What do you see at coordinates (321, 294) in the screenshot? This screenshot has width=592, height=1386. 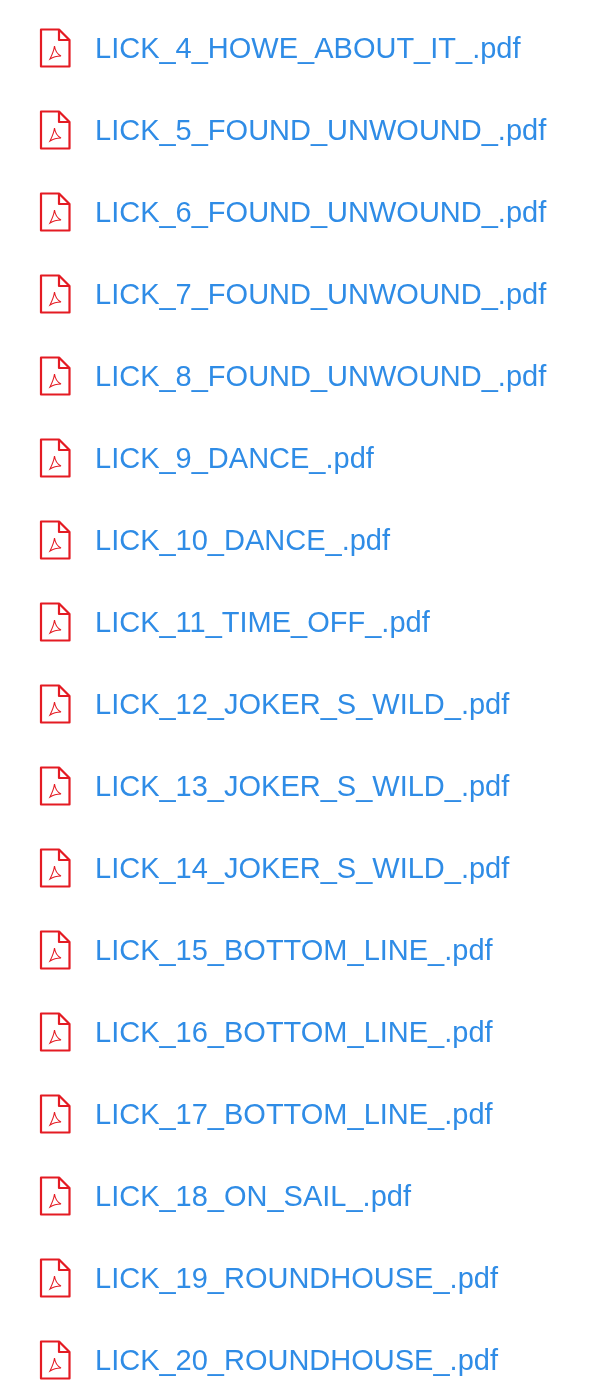 I see `file-link: LICK_7_FOUND_UNWOUND_.pdf` at bounding box center [321, 294].